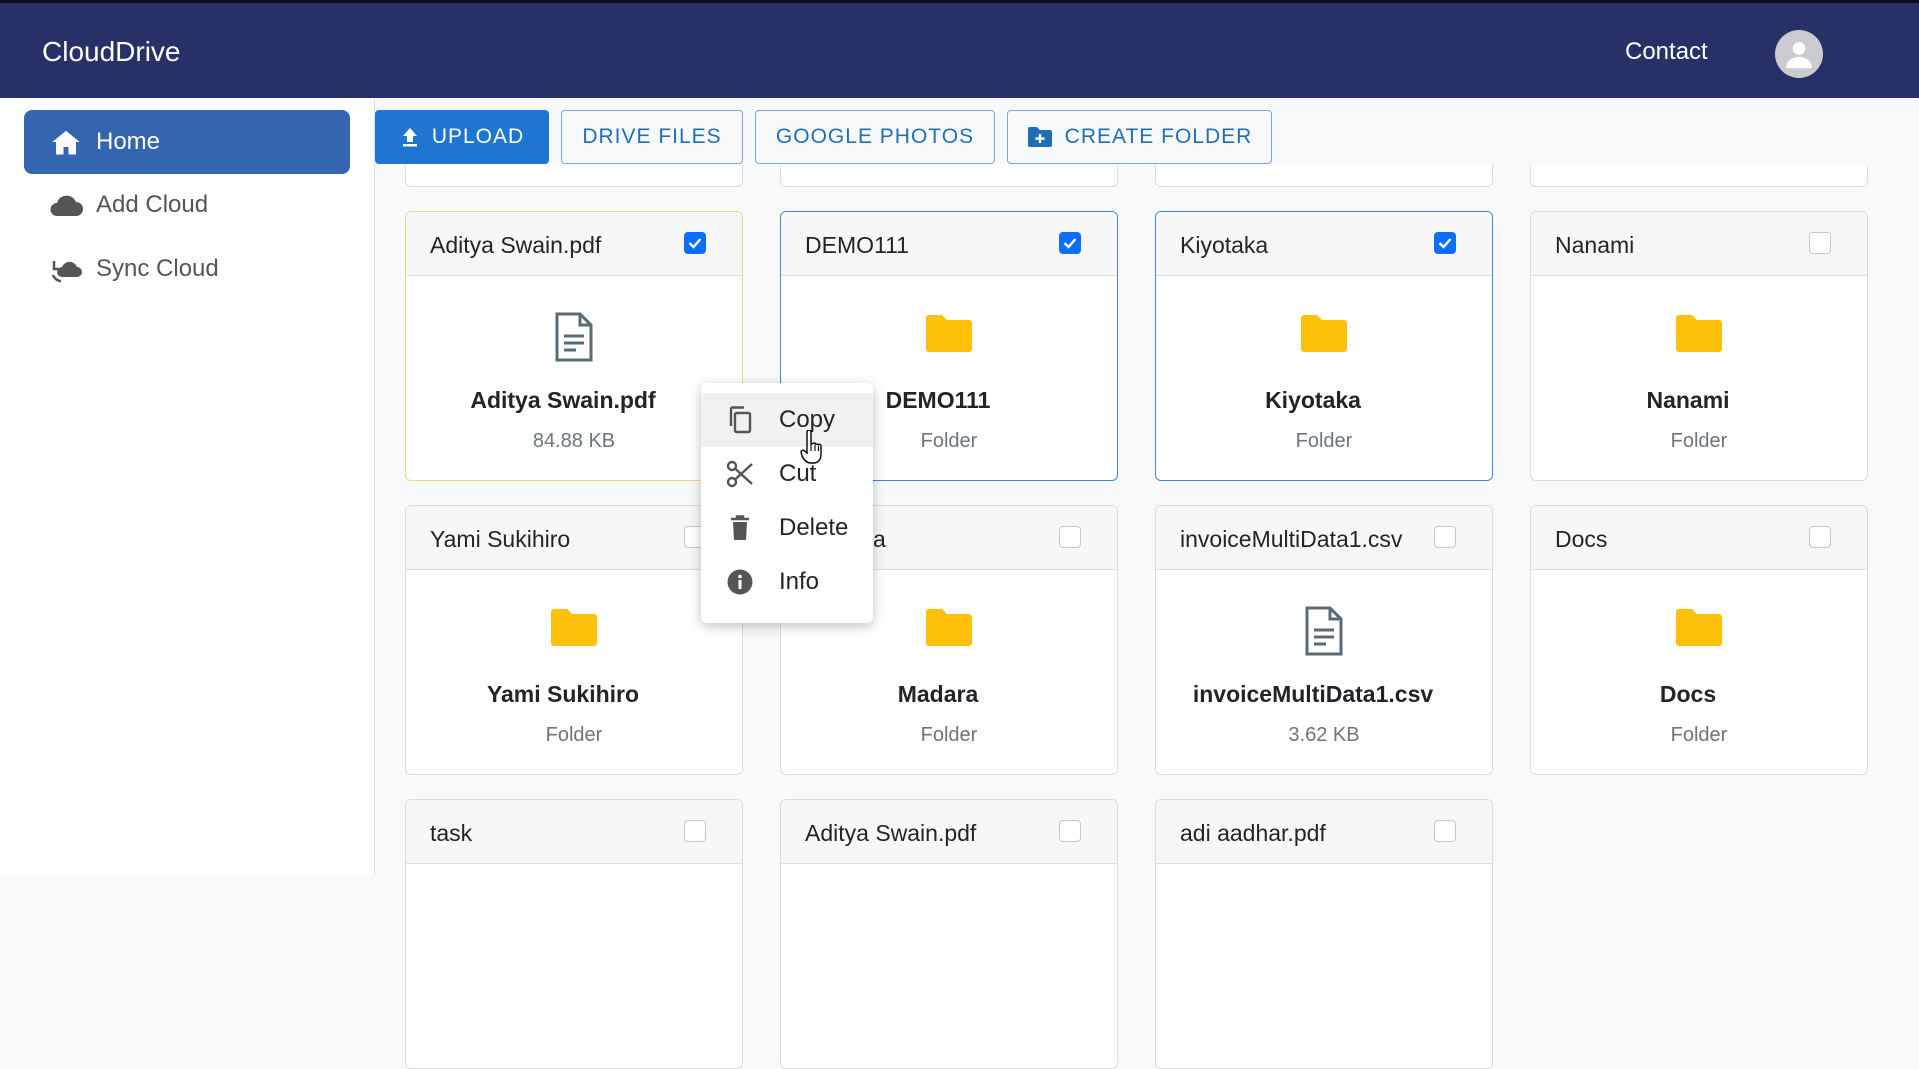  I want to click on folder-plus-icon, so click(1039, 137).